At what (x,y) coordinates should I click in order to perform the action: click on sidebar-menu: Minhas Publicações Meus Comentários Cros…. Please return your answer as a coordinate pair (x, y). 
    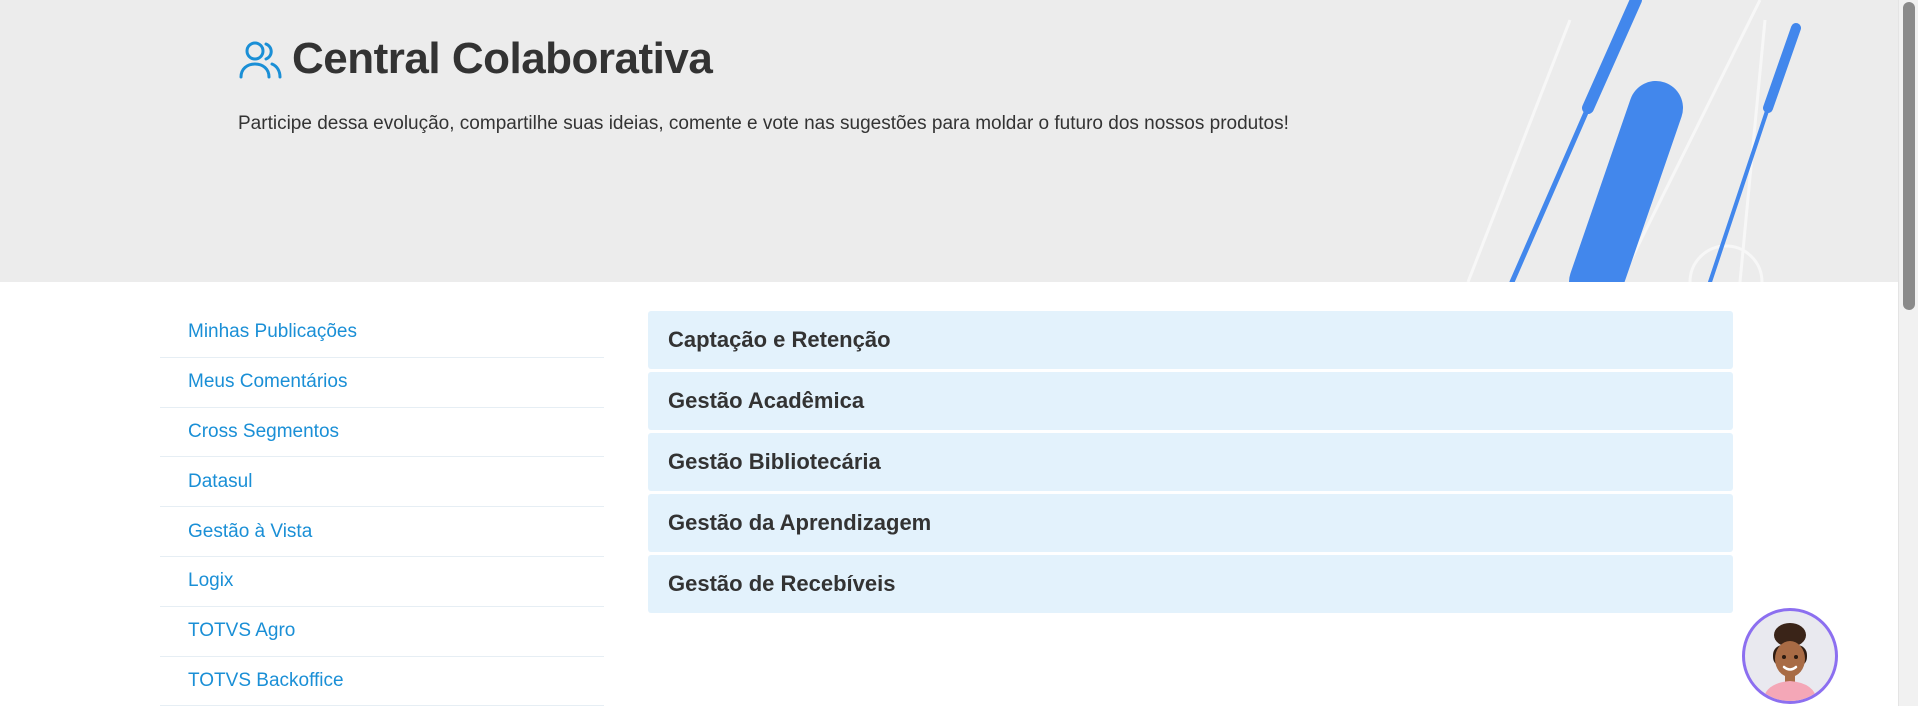
    Looking at the image, I should click on (382, 507).